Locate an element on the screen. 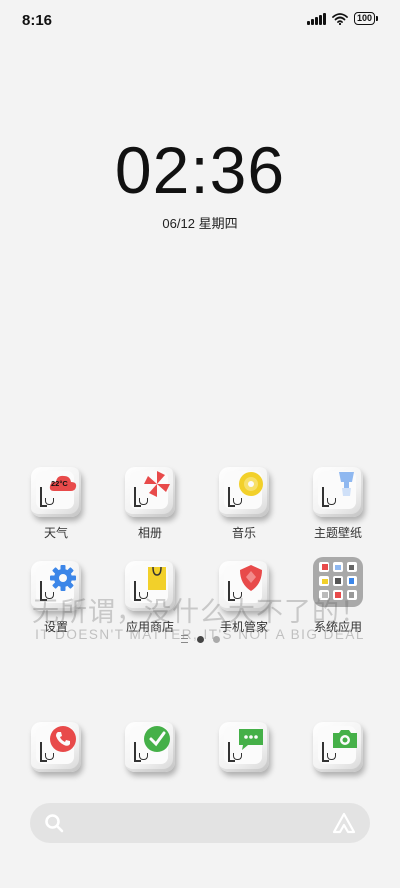 The image size is (400, 888). theme-brush-icon is located at coordinates (346, 484).